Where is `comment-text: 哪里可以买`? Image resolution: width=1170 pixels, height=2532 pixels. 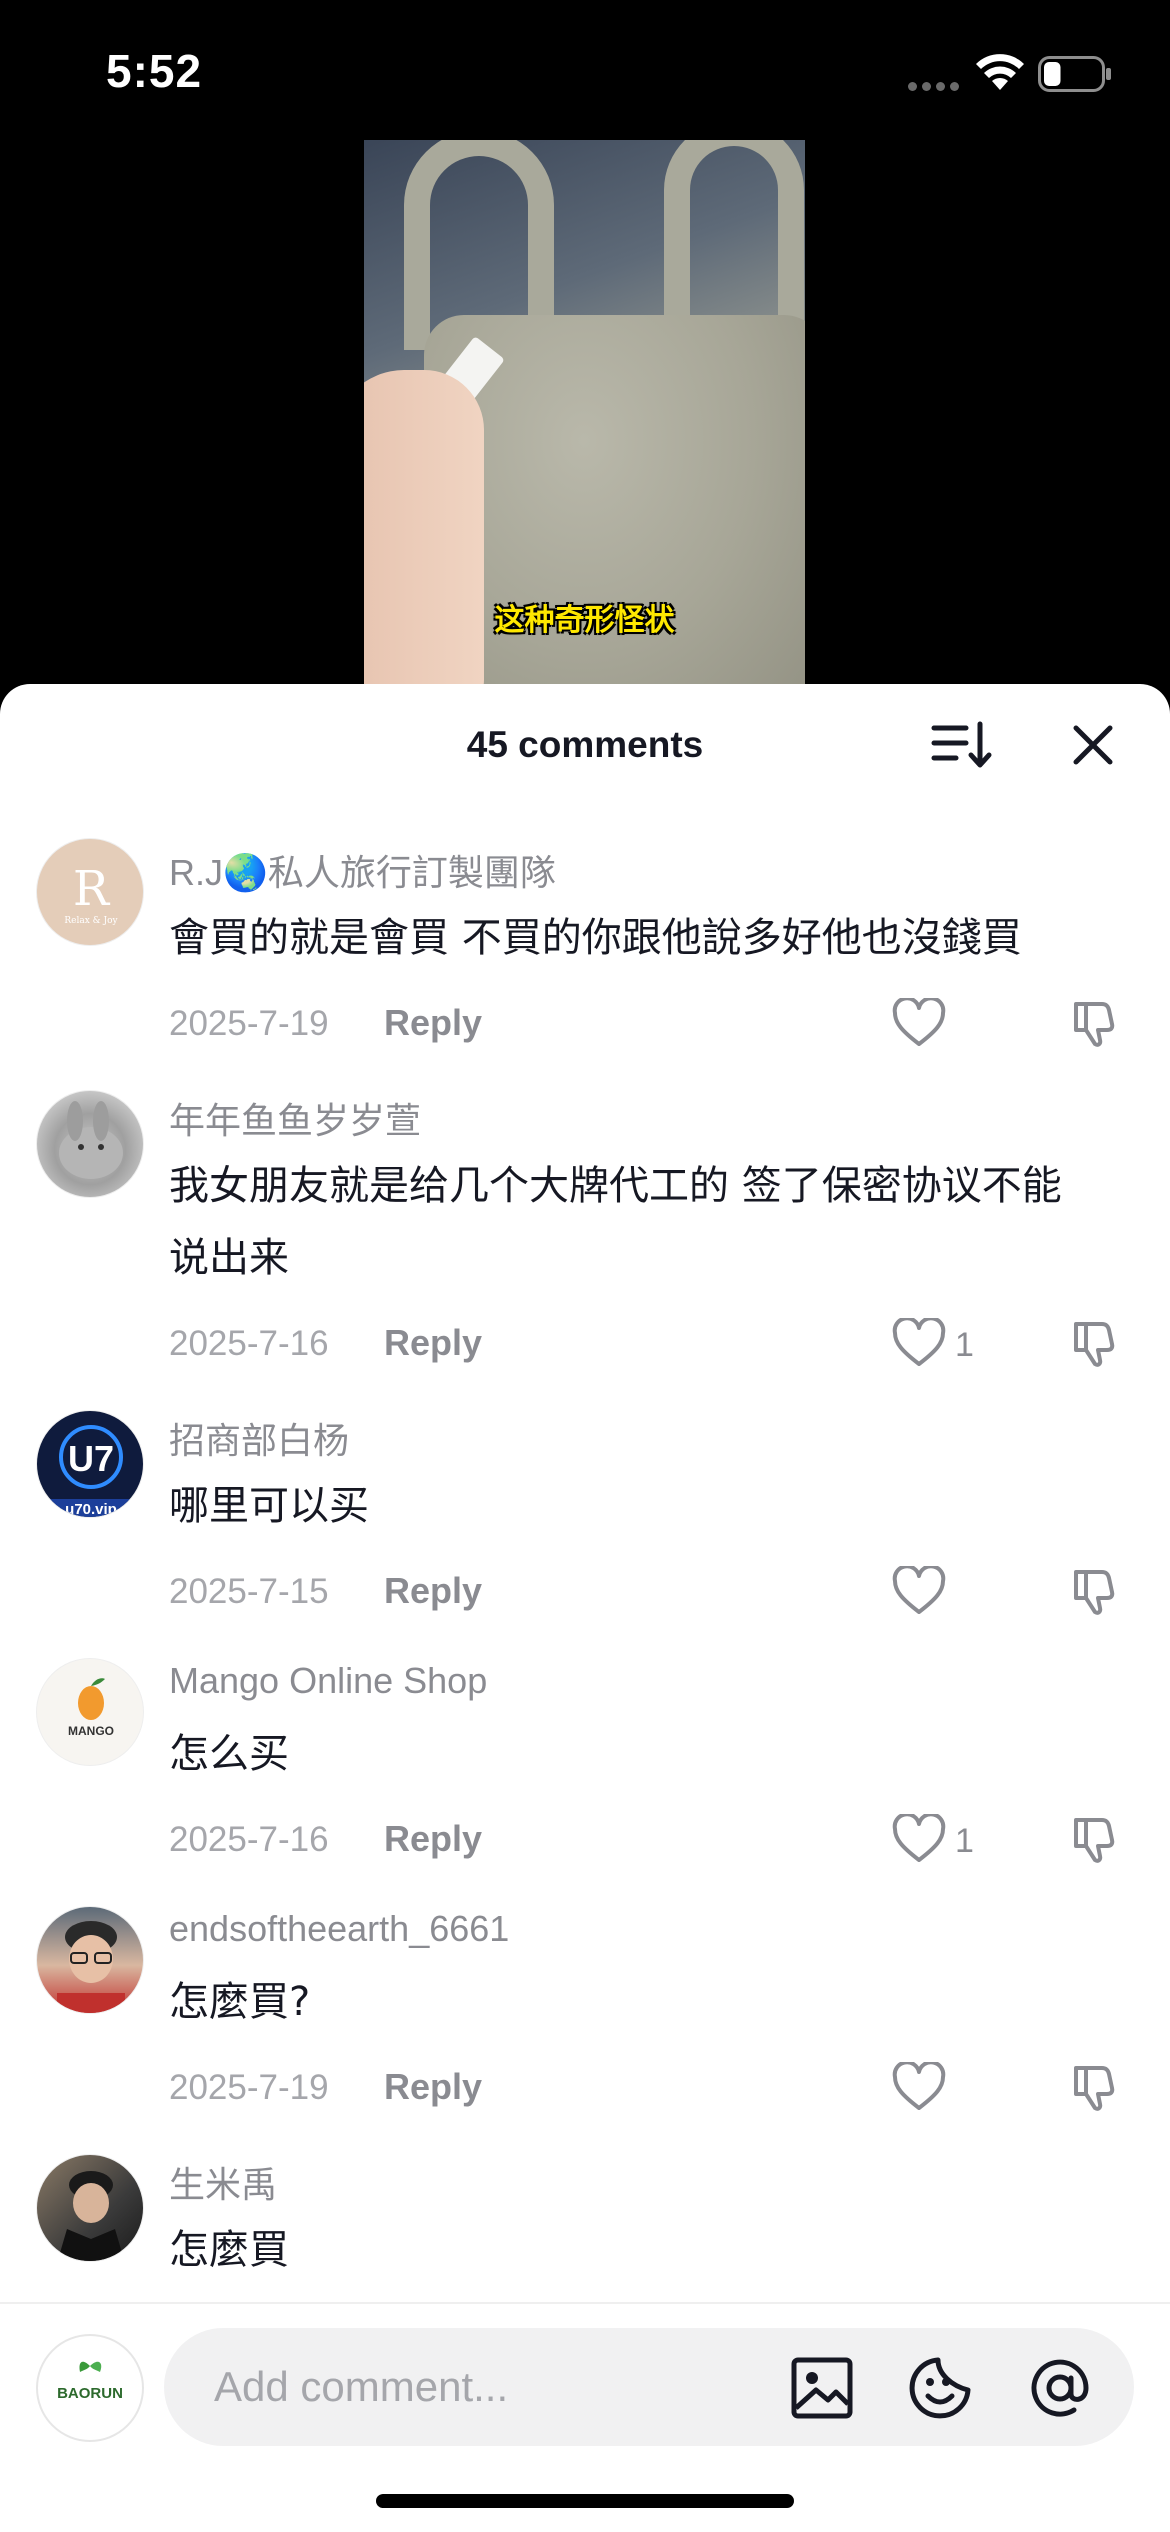
comment-text: 哪里可以买 is located at coordinates (269, 1506).